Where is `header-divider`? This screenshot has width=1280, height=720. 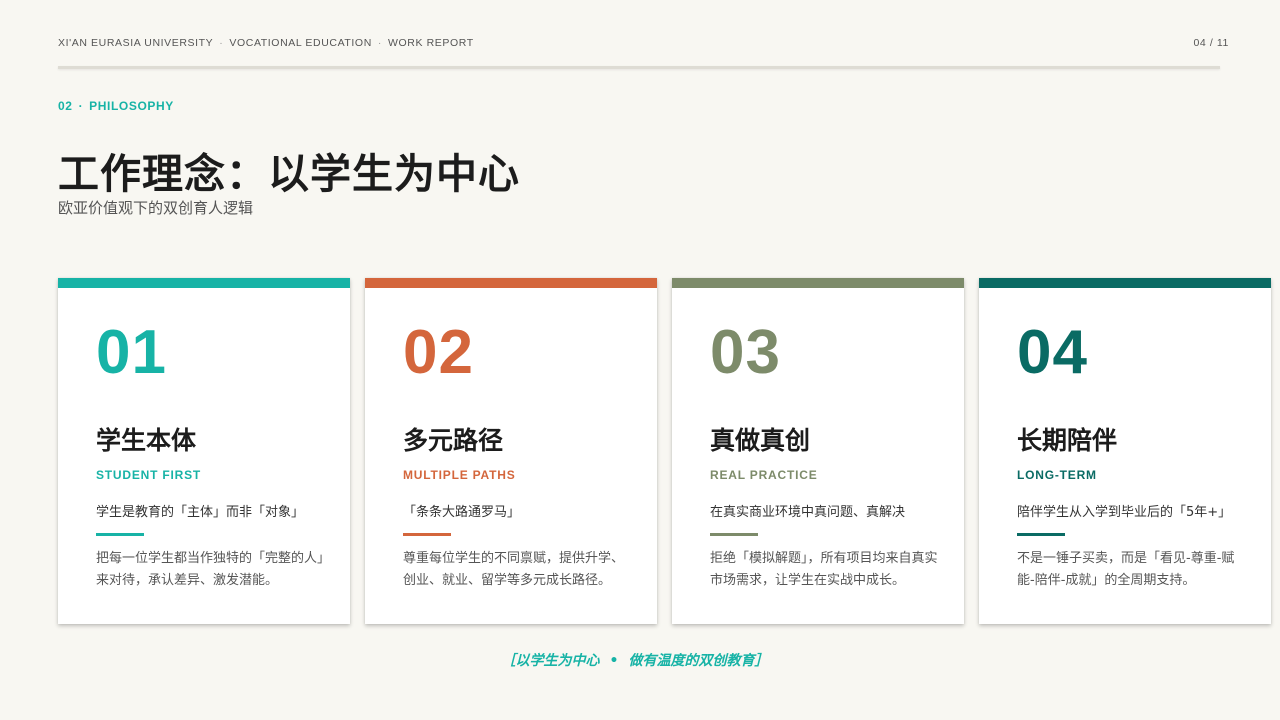
header-divider is located at coordinates (639, 67).